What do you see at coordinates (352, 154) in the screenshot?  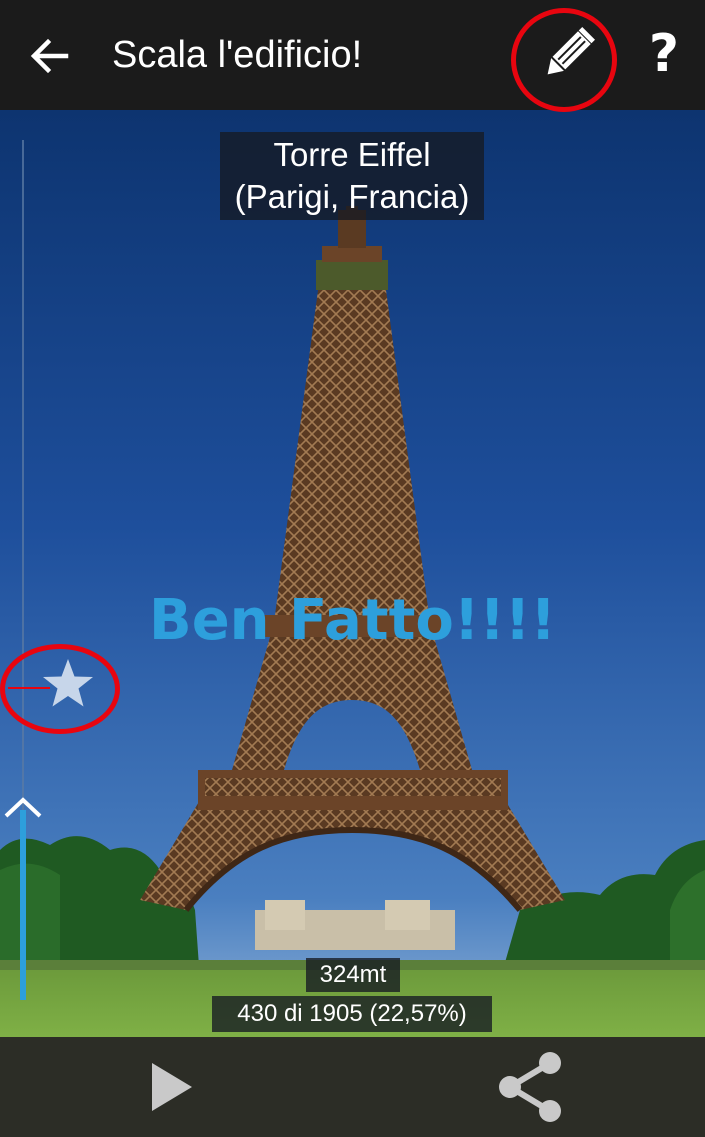 I see `landmark-name: Torre Eiffel` at bounding box center [352, 154].